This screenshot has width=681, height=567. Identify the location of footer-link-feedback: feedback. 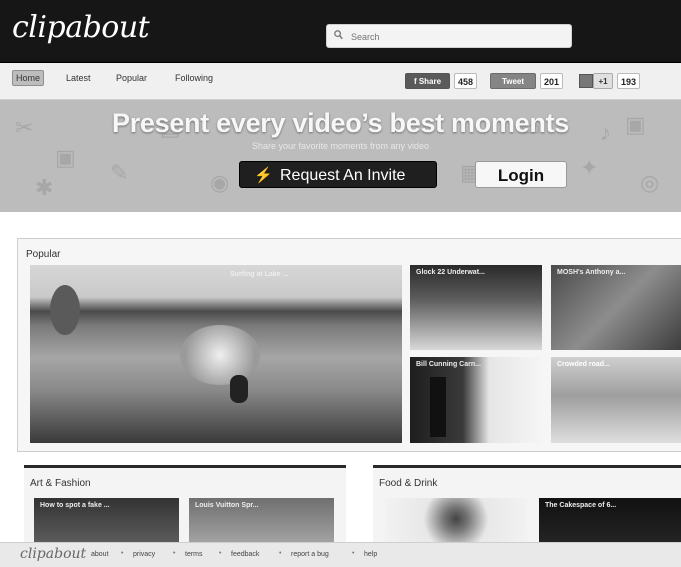
(245, 554).